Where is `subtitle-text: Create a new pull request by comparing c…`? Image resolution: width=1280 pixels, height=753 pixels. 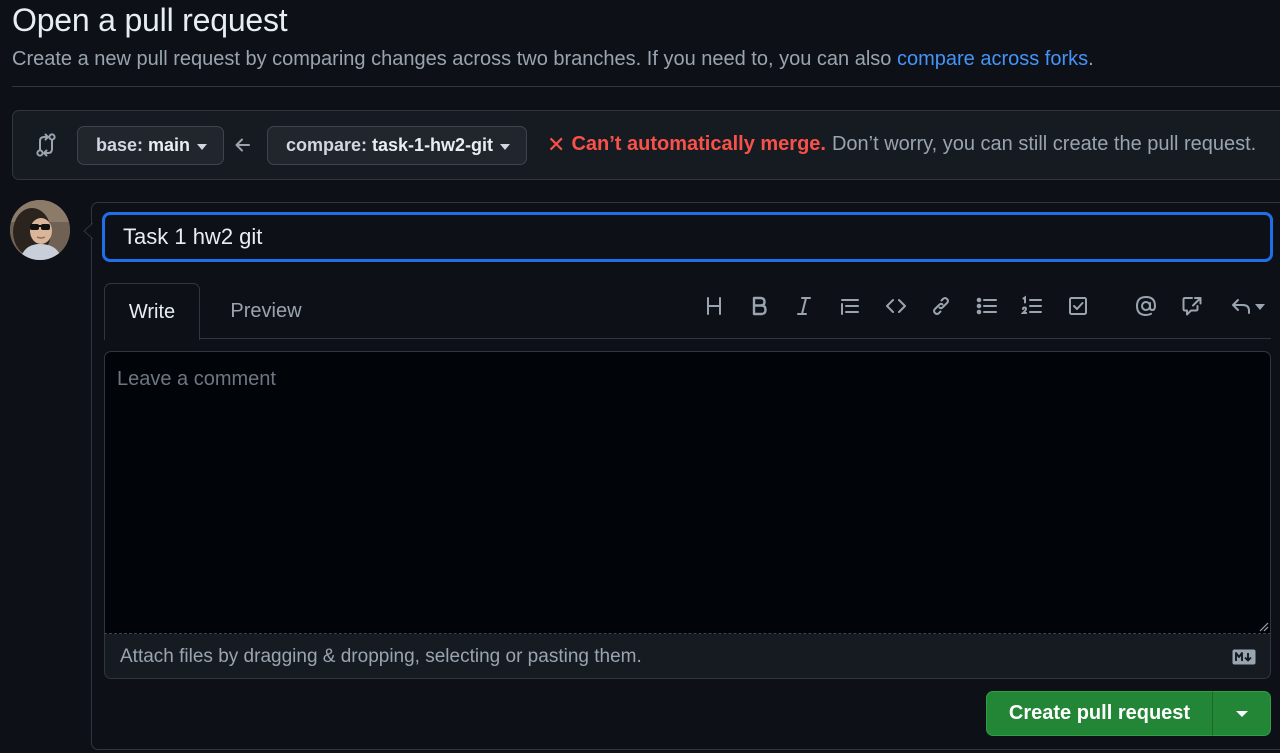 subtitle-text: Create a new pull request by comparing c… is located at coordinates (454, 59).